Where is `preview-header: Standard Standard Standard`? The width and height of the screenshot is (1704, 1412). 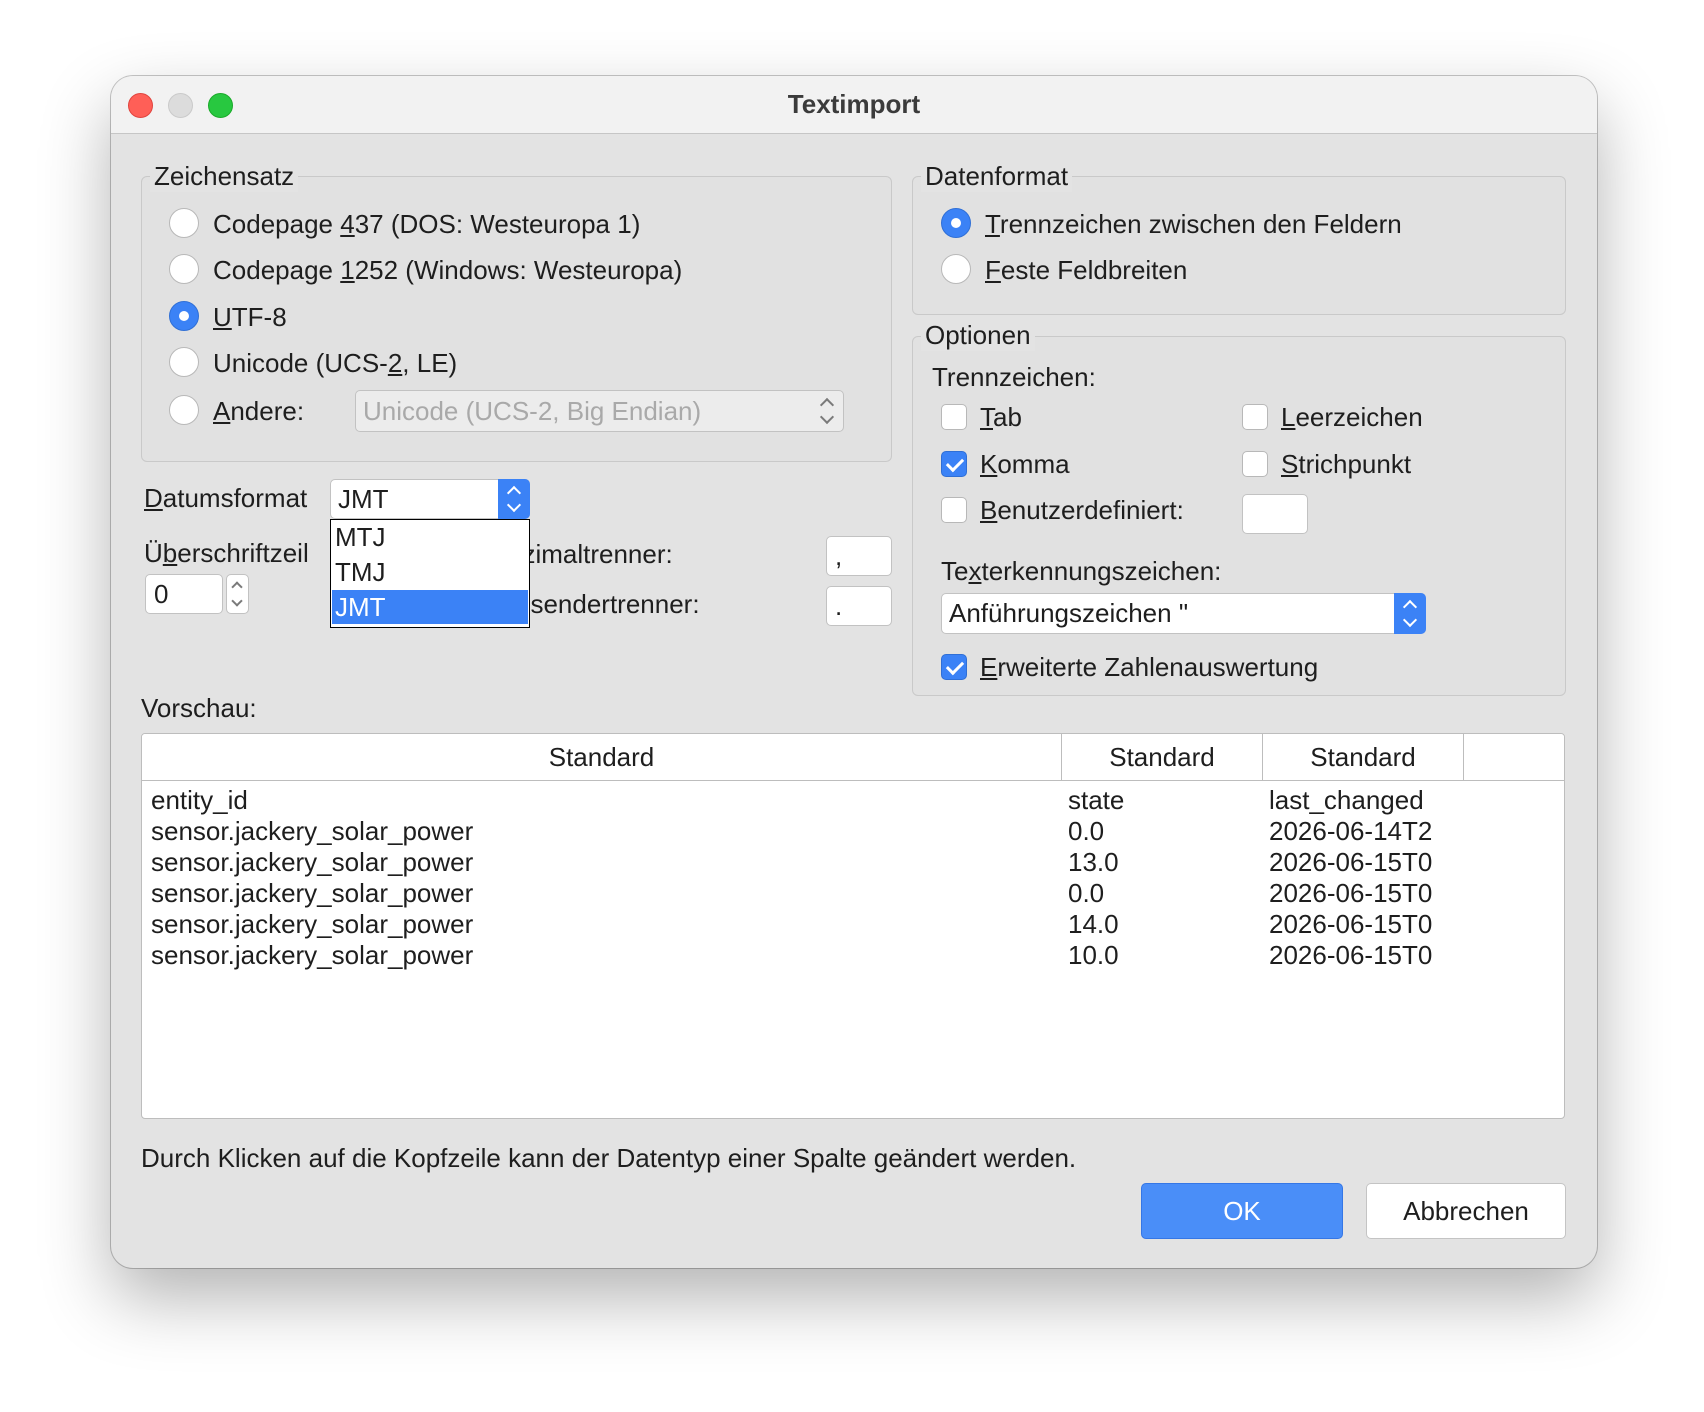
preview-header: Standard Standard Standard is located at coordinates (853, 757).